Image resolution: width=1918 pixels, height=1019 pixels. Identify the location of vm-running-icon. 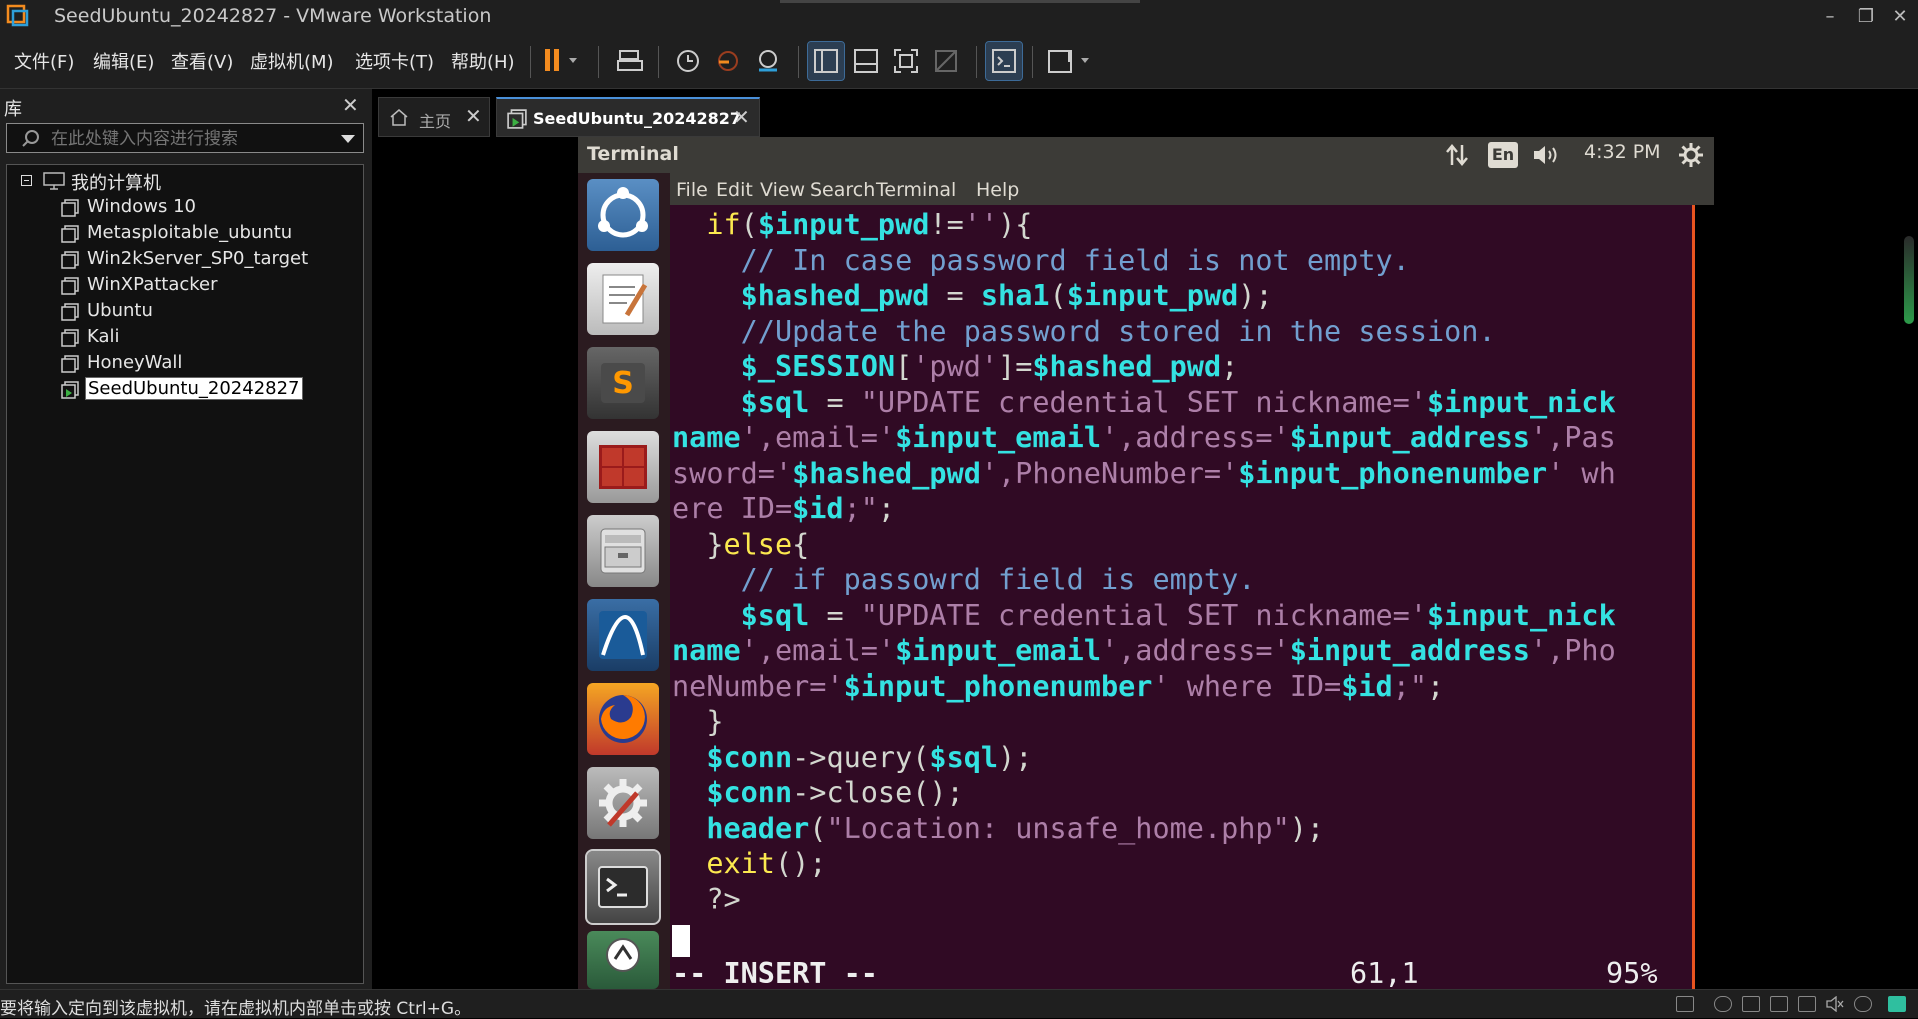
(517, 119).